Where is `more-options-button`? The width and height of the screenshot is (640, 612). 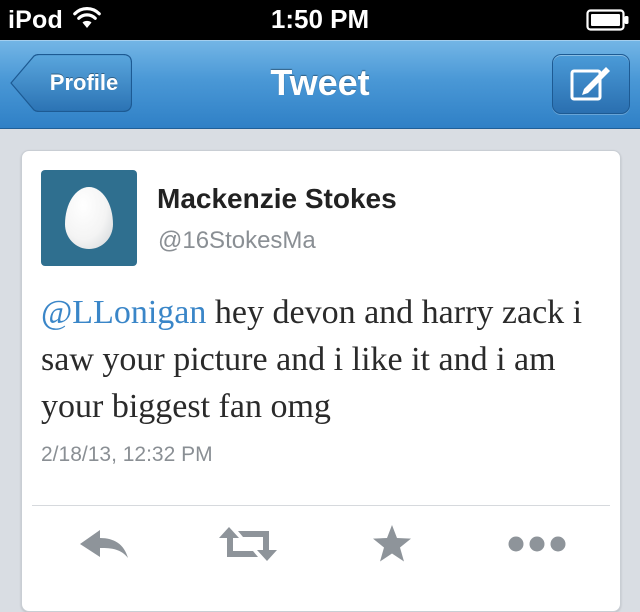 more-options-button is located at coordinates (537, 546).